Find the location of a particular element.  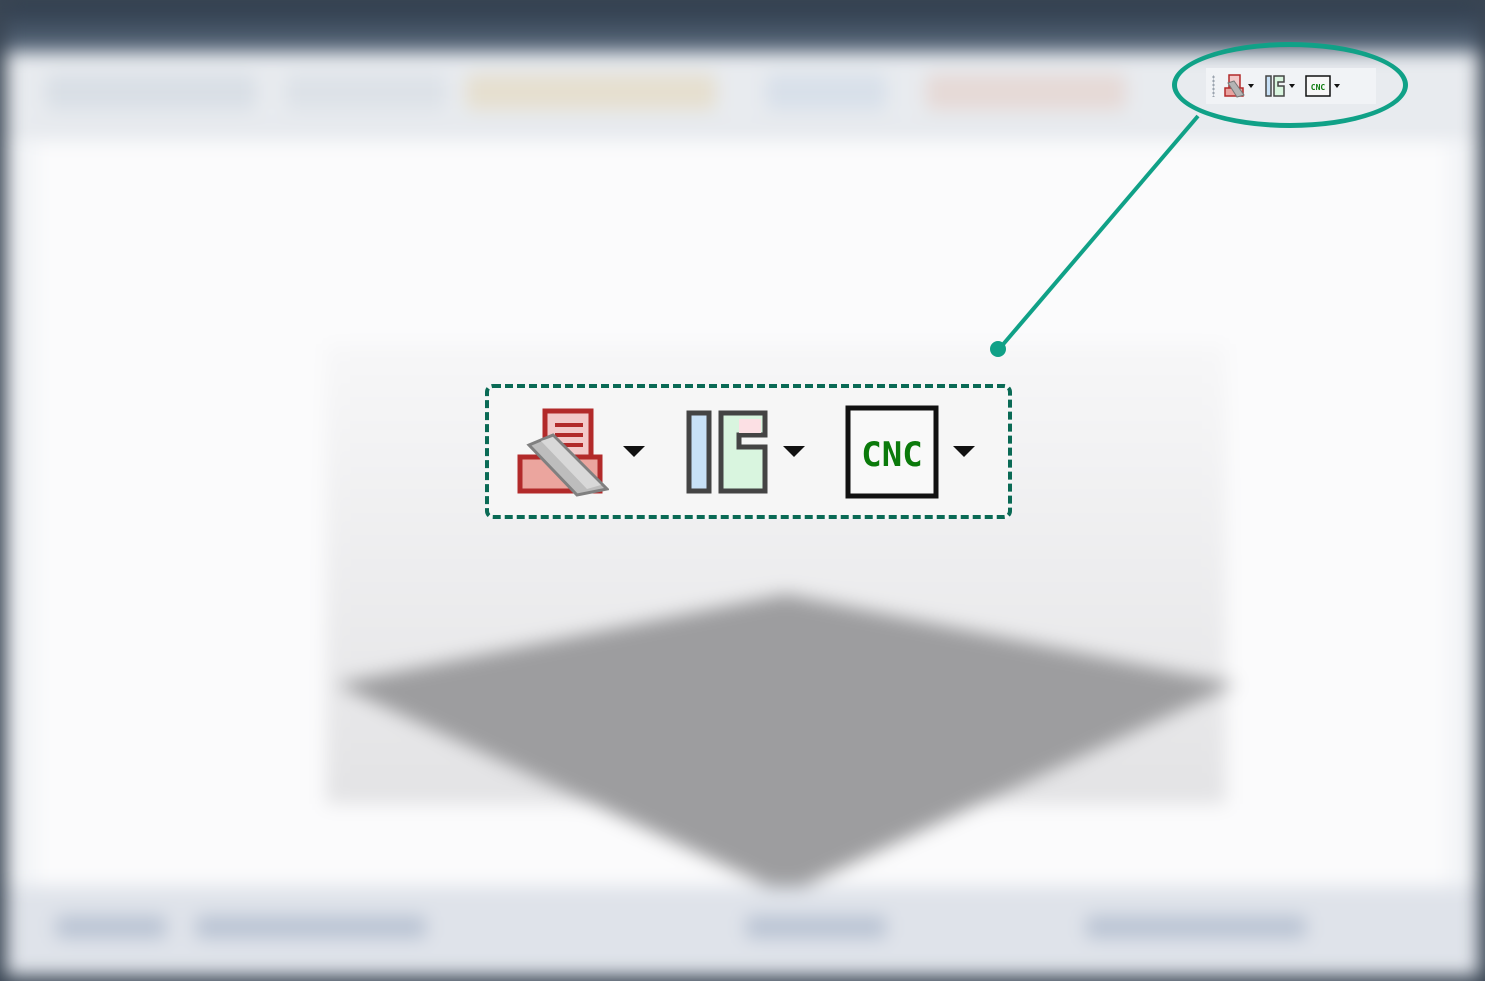

zoom-cnc-button: CNC is located at coordinates (910, 452).